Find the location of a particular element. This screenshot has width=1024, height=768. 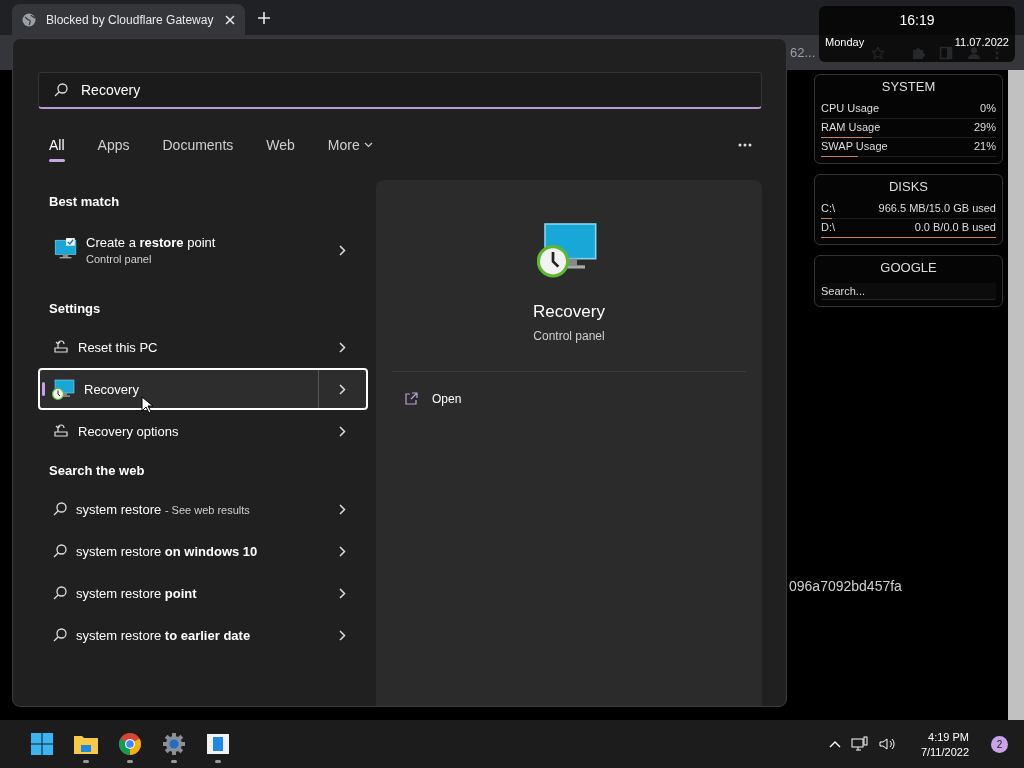

clock-time: 16:19 is located at coordinates (917, 20).